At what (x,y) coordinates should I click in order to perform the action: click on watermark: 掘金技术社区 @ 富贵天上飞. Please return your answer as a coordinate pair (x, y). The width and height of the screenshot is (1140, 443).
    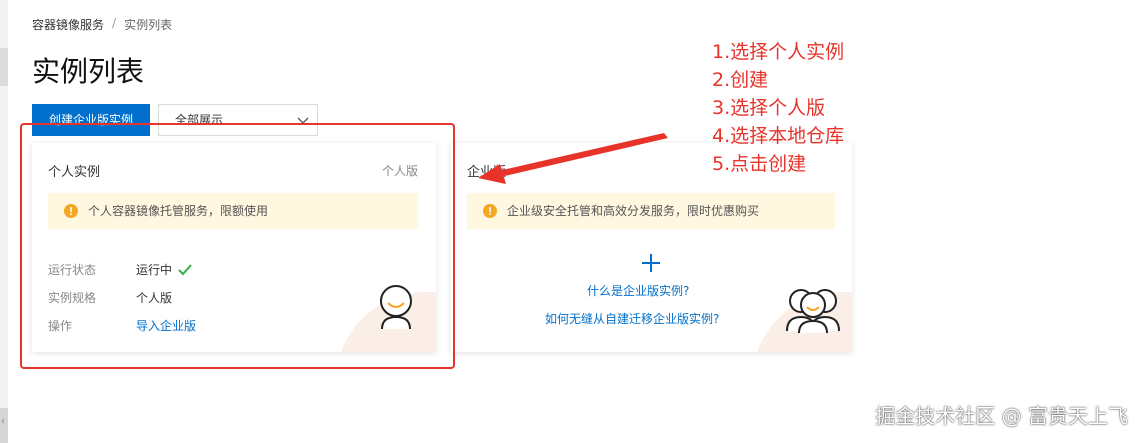
    Looking at the image, I should click on (1001, 416).